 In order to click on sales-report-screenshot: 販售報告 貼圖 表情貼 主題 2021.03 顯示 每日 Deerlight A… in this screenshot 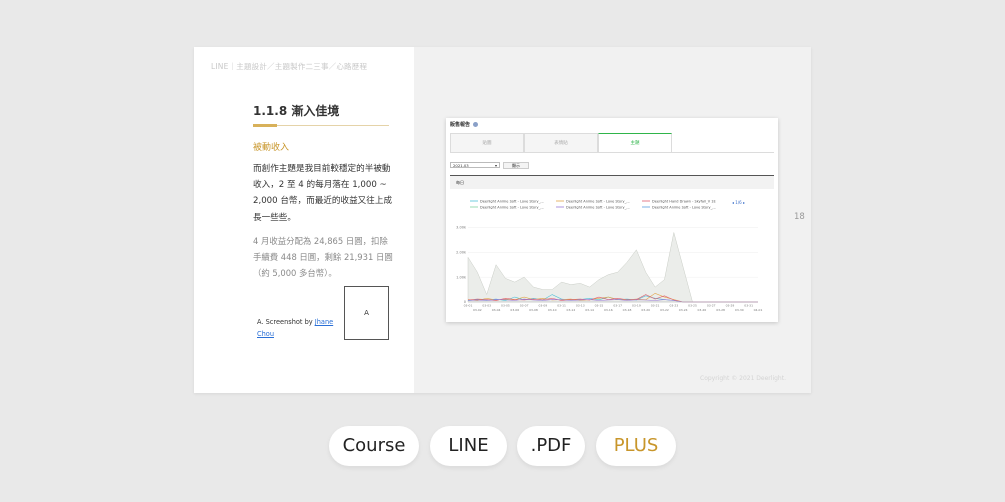, I will do `click(612, 220)`.